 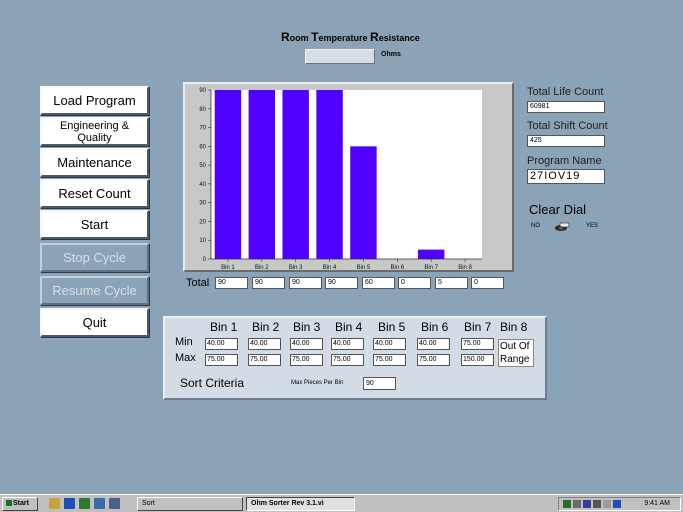 I want to click on window-title: Room Temperature Resistance, so click(x=350, y=37).